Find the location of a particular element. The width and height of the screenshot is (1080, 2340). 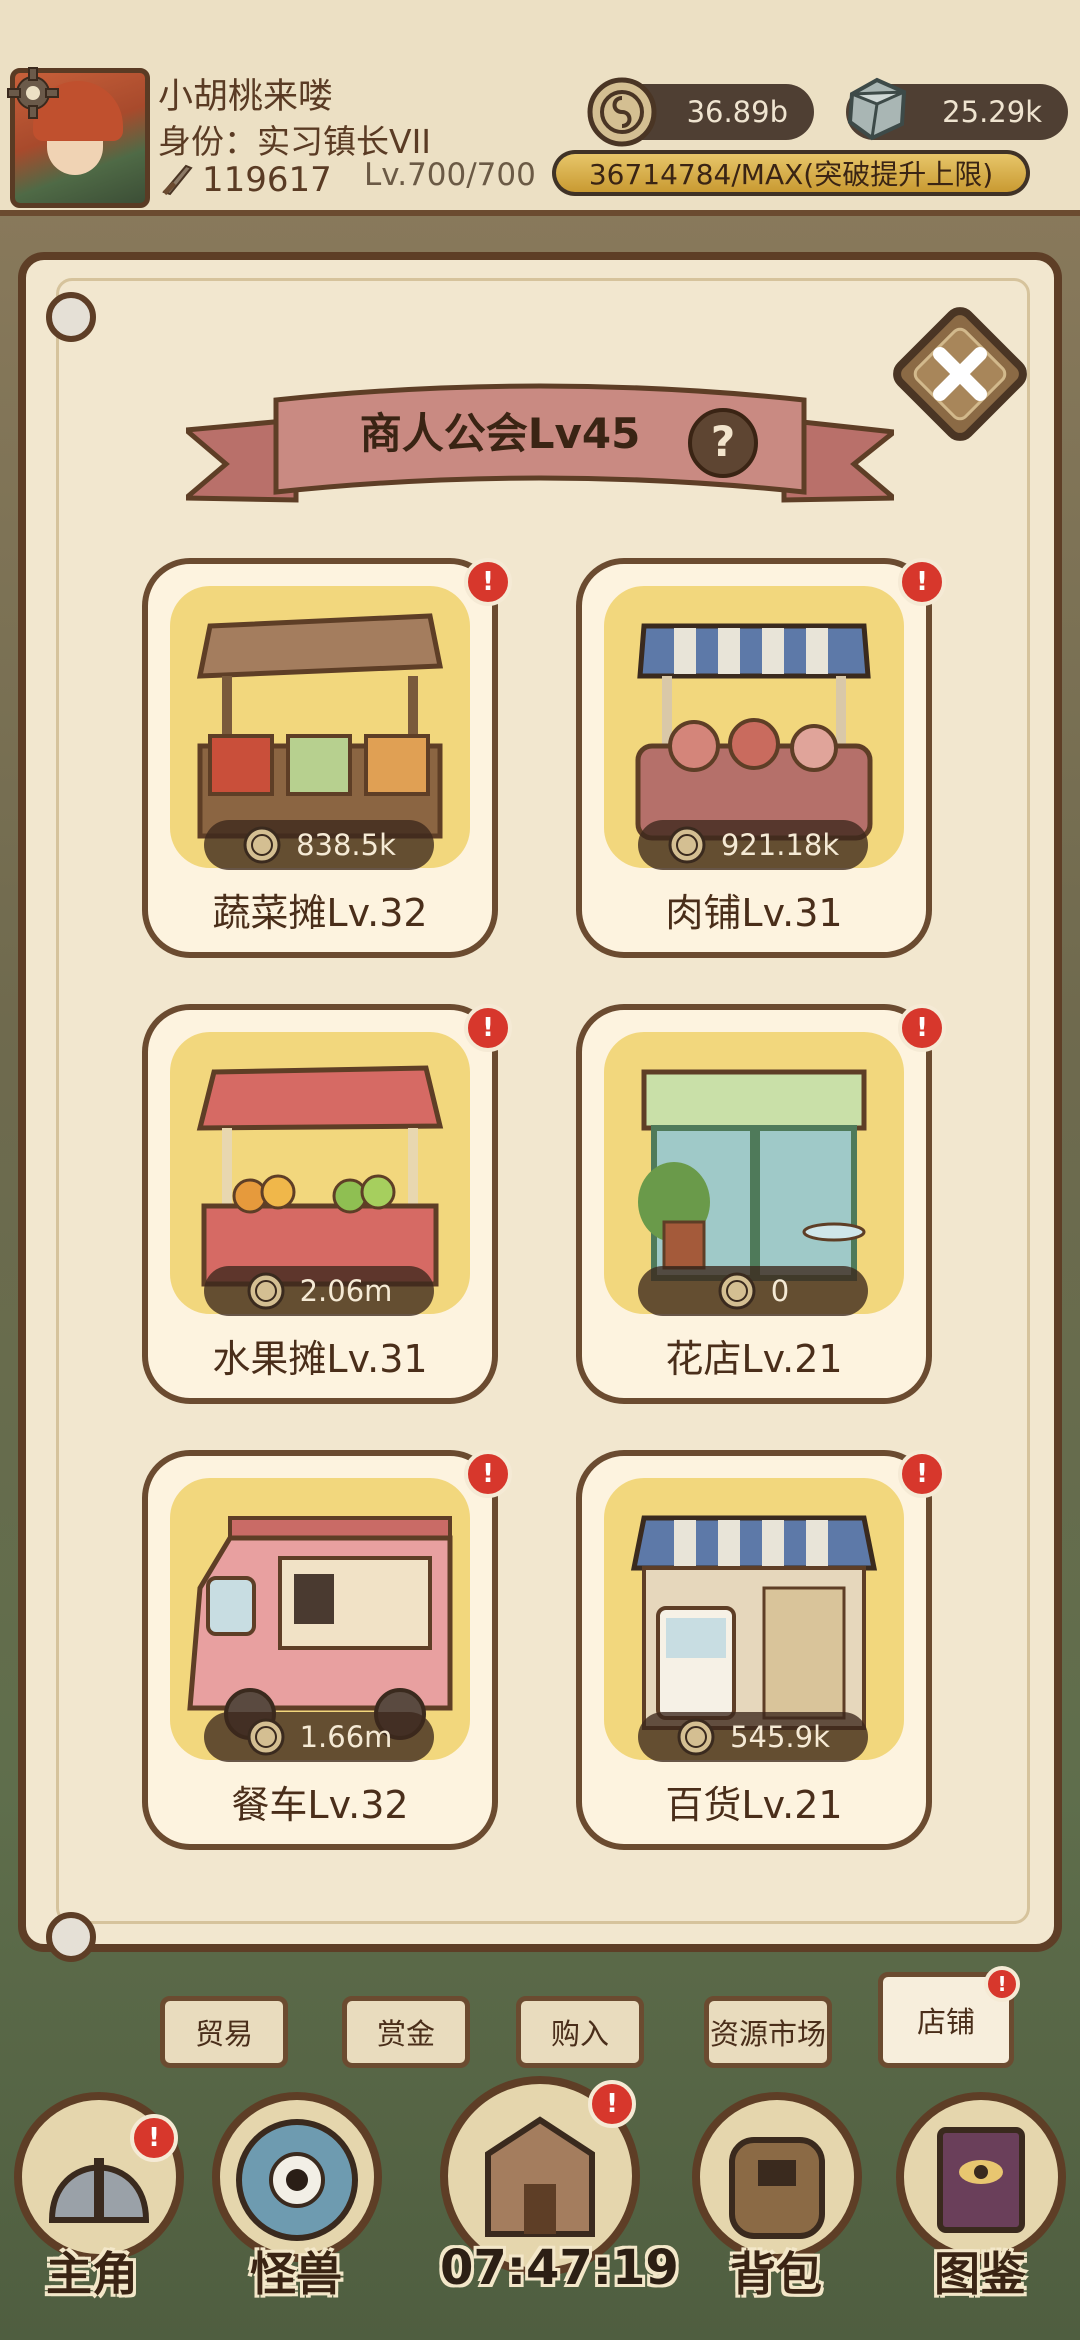

tab-shops-badge: ! is located at coordinates (1002, 1984).